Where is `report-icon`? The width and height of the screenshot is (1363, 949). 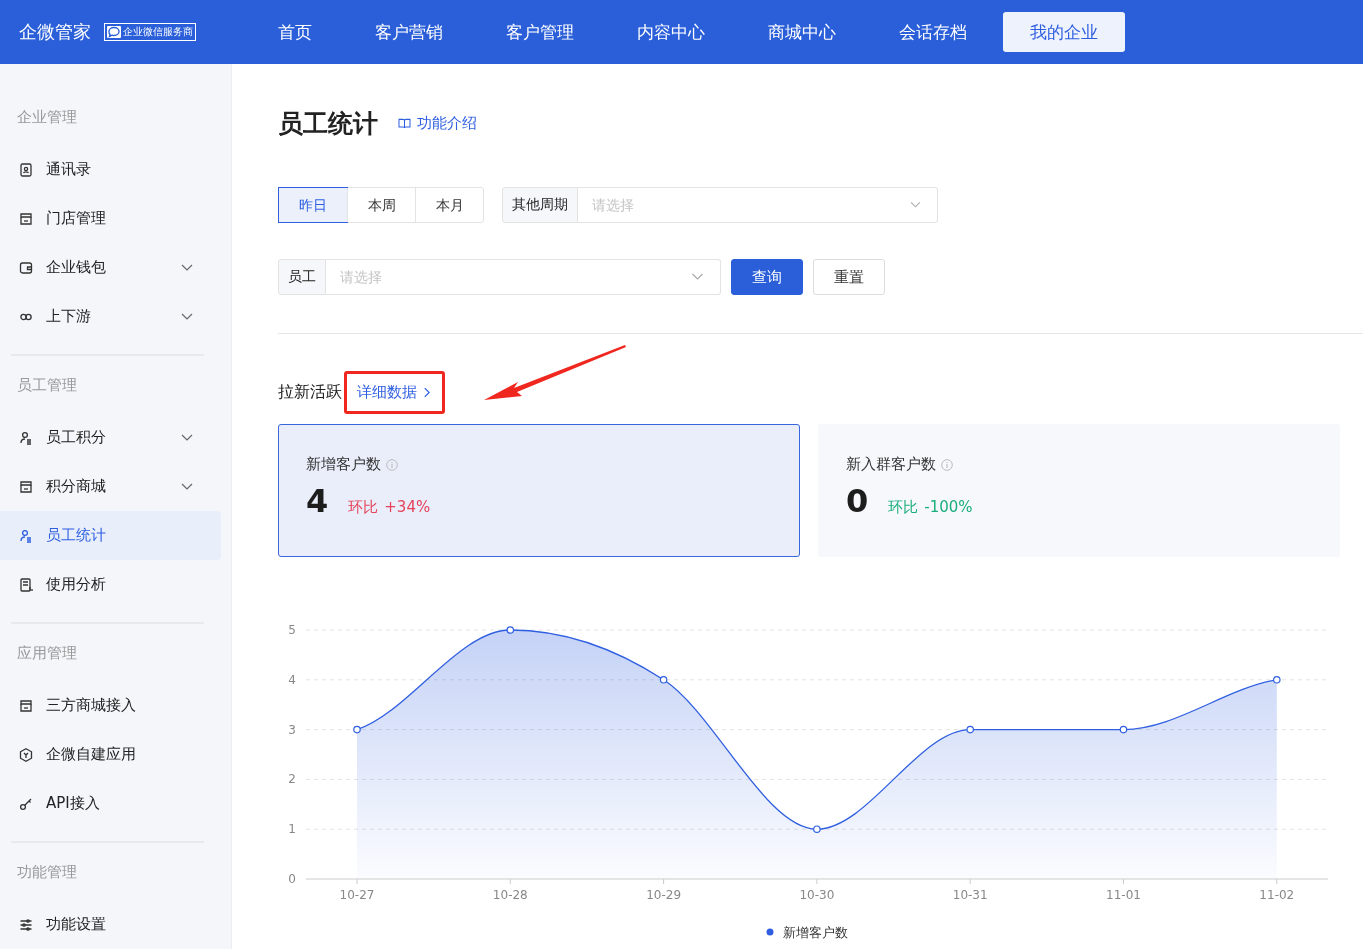
report-icon is located at coordinates (26, 584).